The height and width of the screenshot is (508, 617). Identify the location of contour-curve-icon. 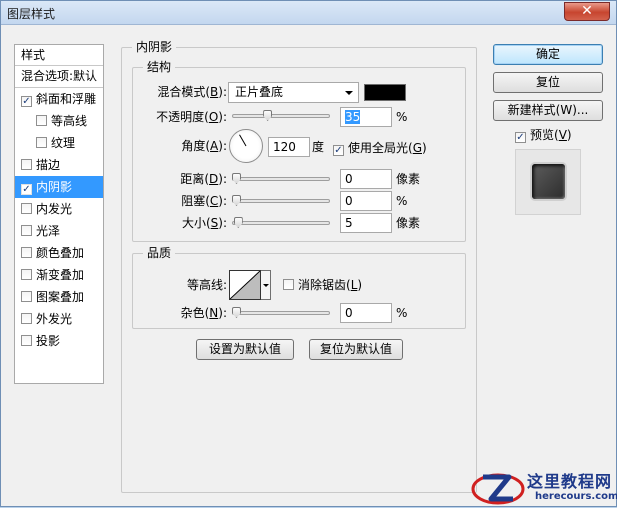
(245, 285).